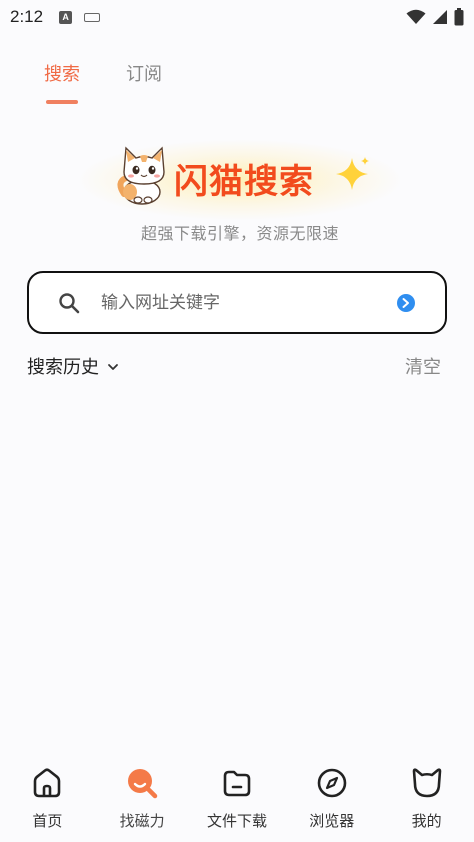 The height and width of the screenshot is (842, 474). What do you see at coordinates (406, 302) in the screenshot?
I see `go-arrow-icon` at bounding box center [406, 302].